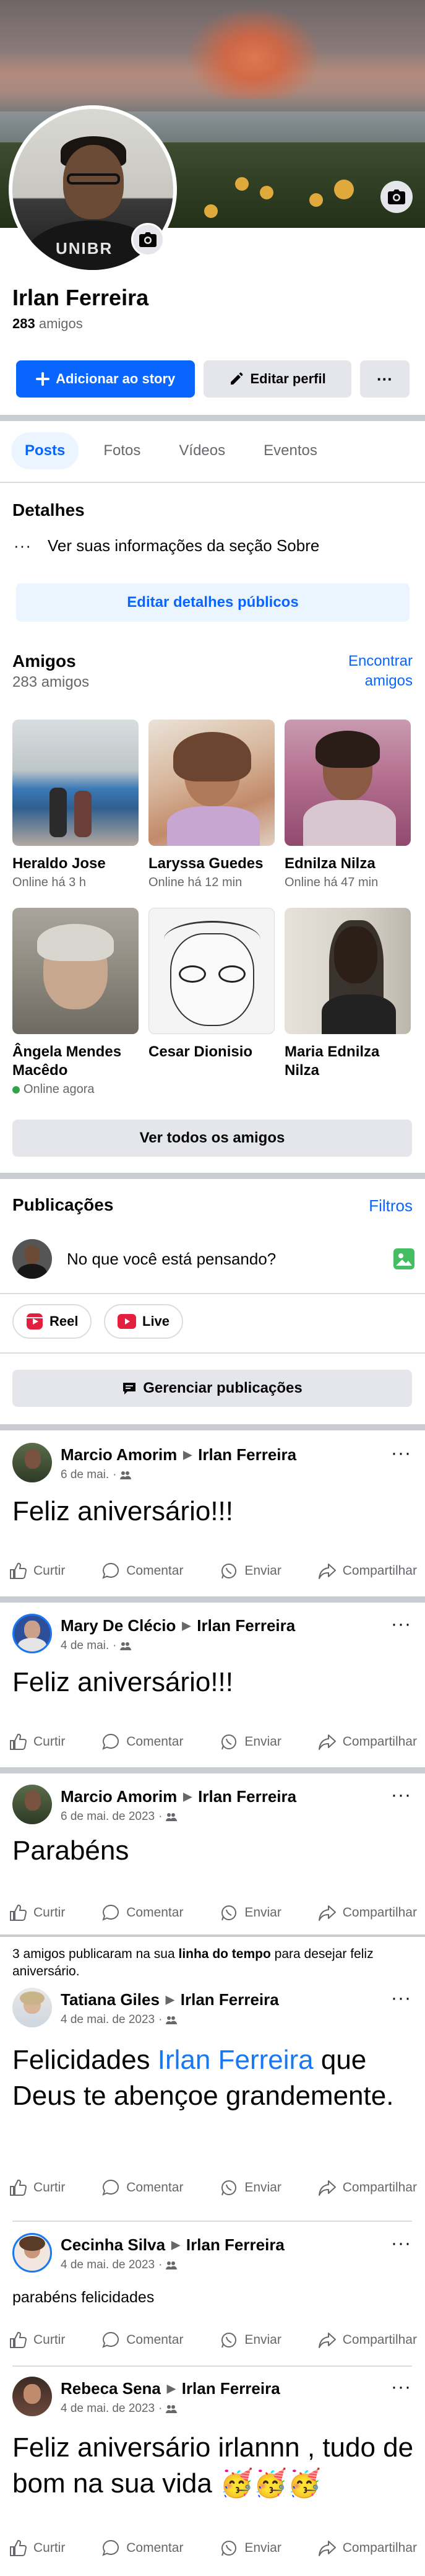 The image size is (425, 2576). Describe the element at coordinates (211, 984) in the screenshot. I see `friend-card: Cesar Dionisio` at that location.